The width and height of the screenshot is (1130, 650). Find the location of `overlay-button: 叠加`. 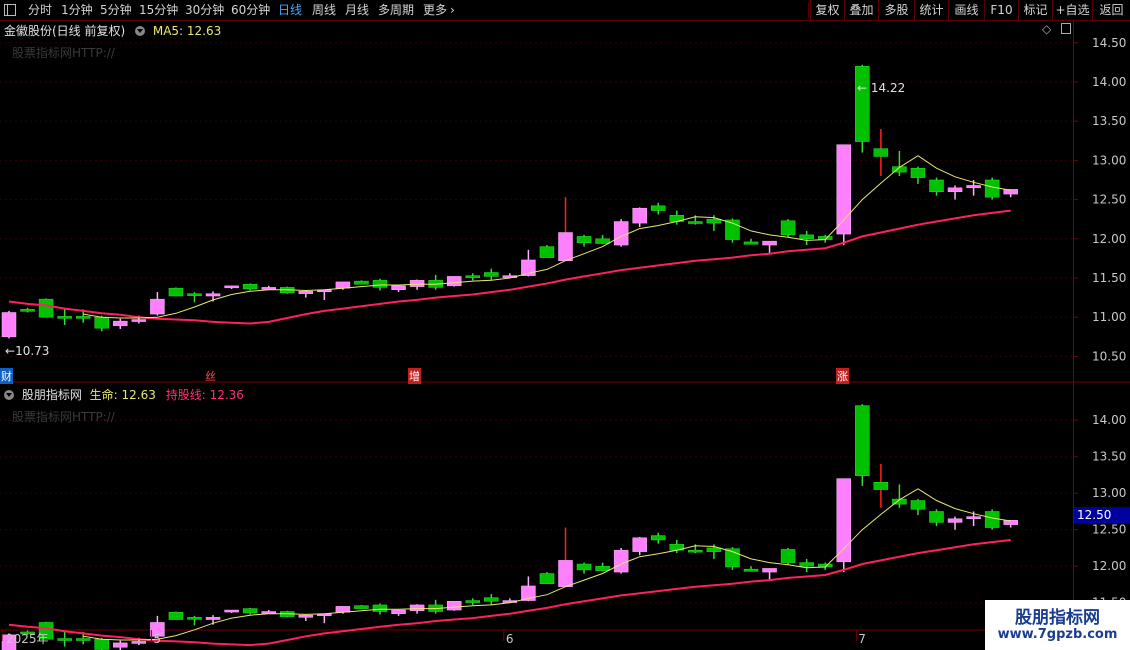

overlay-button: 叠加 is located at coordinates (861, 10).